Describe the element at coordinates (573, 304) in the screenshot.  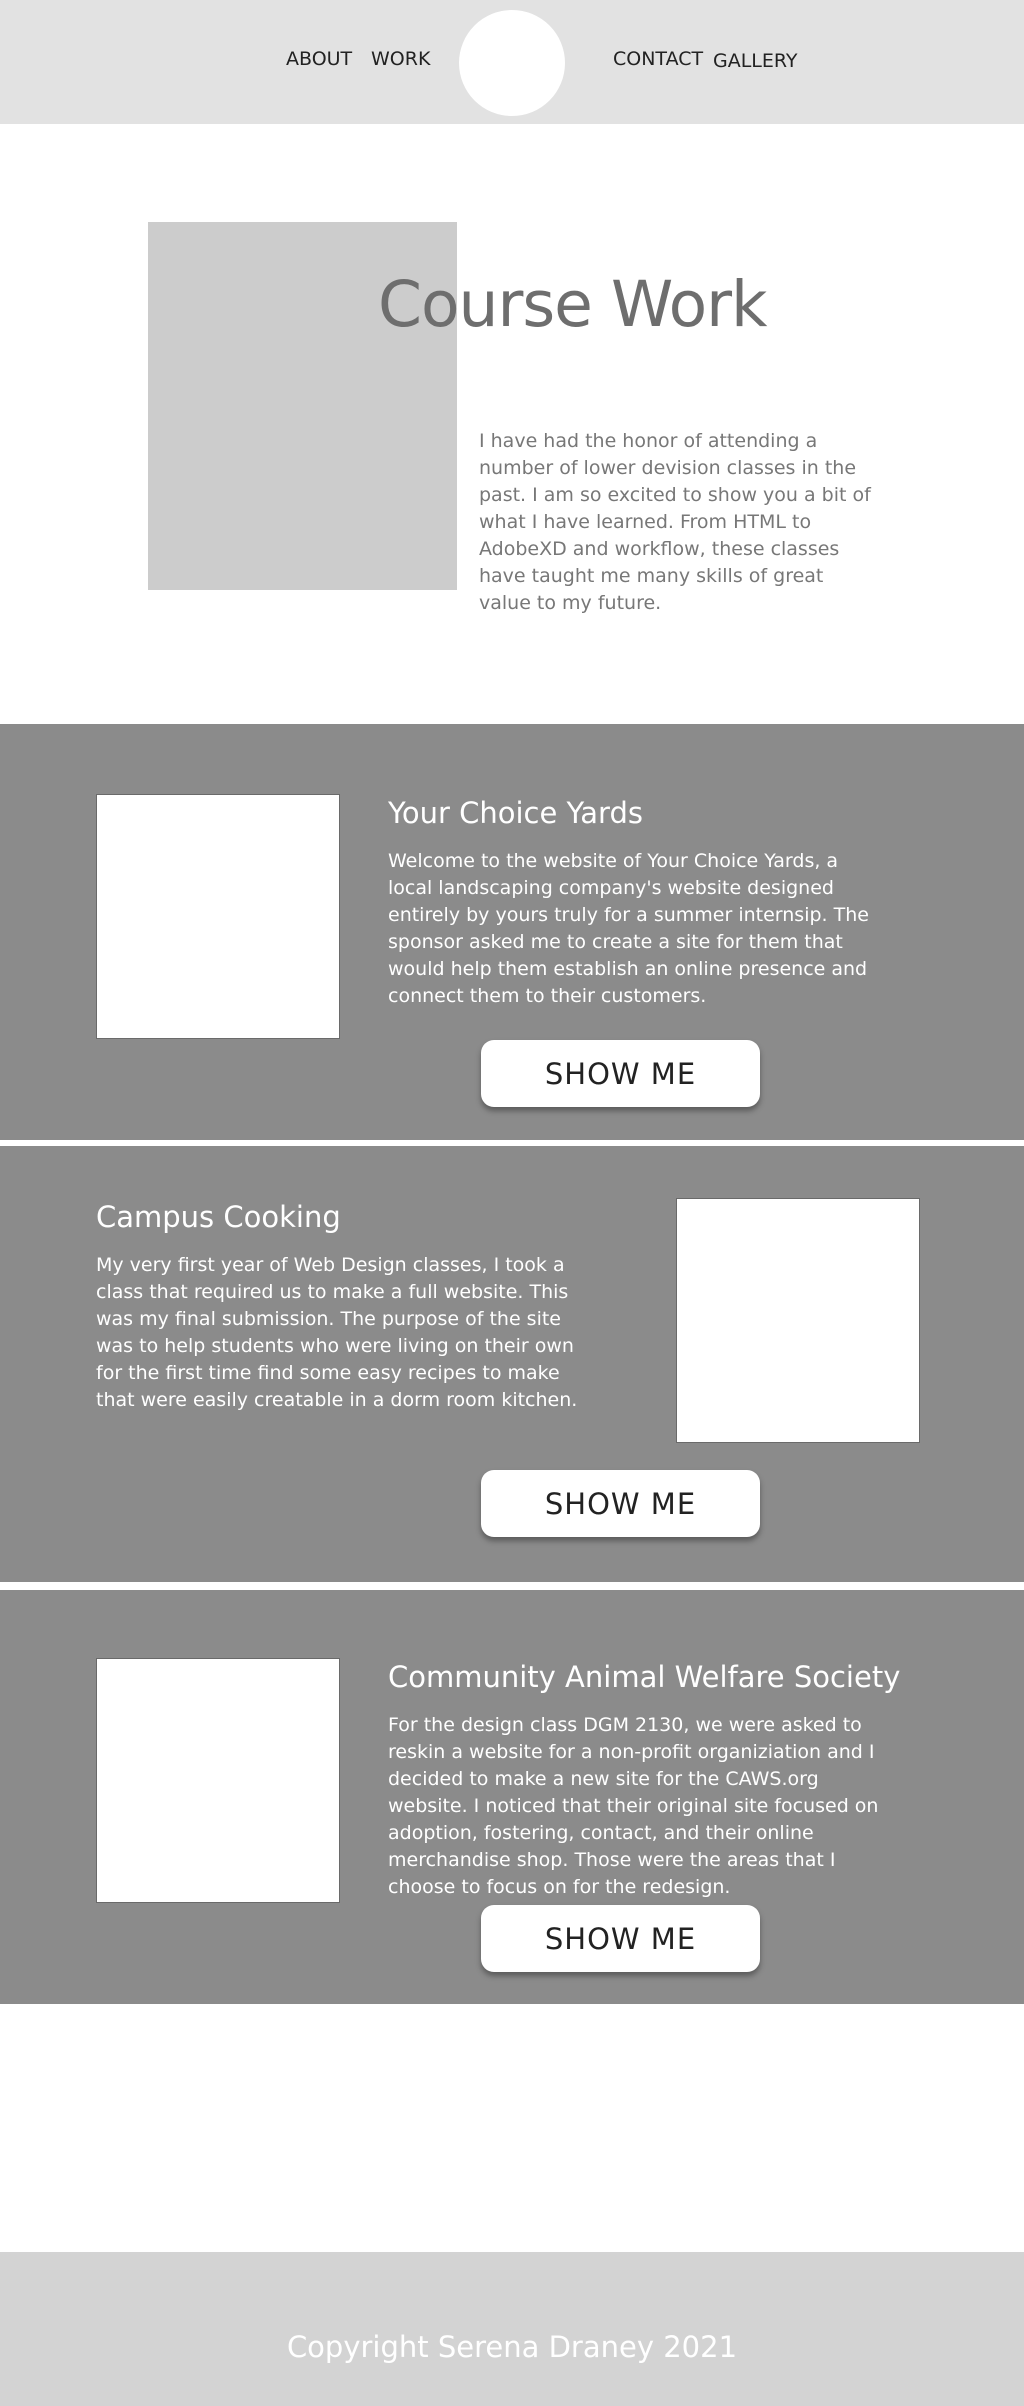
I see `page-title: Course Work` at that location.